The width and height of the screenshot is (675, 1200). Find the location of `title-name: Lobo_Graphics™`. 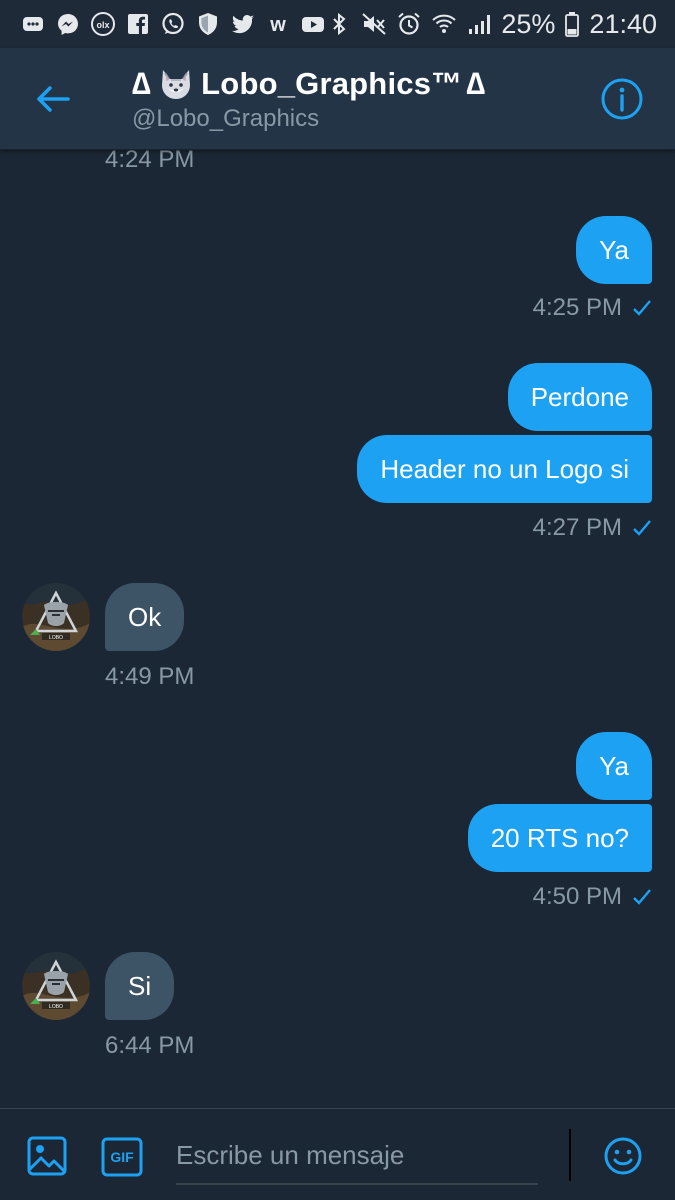

title-name: Lobo_Graphics™ is located at coordinates (332, 83).